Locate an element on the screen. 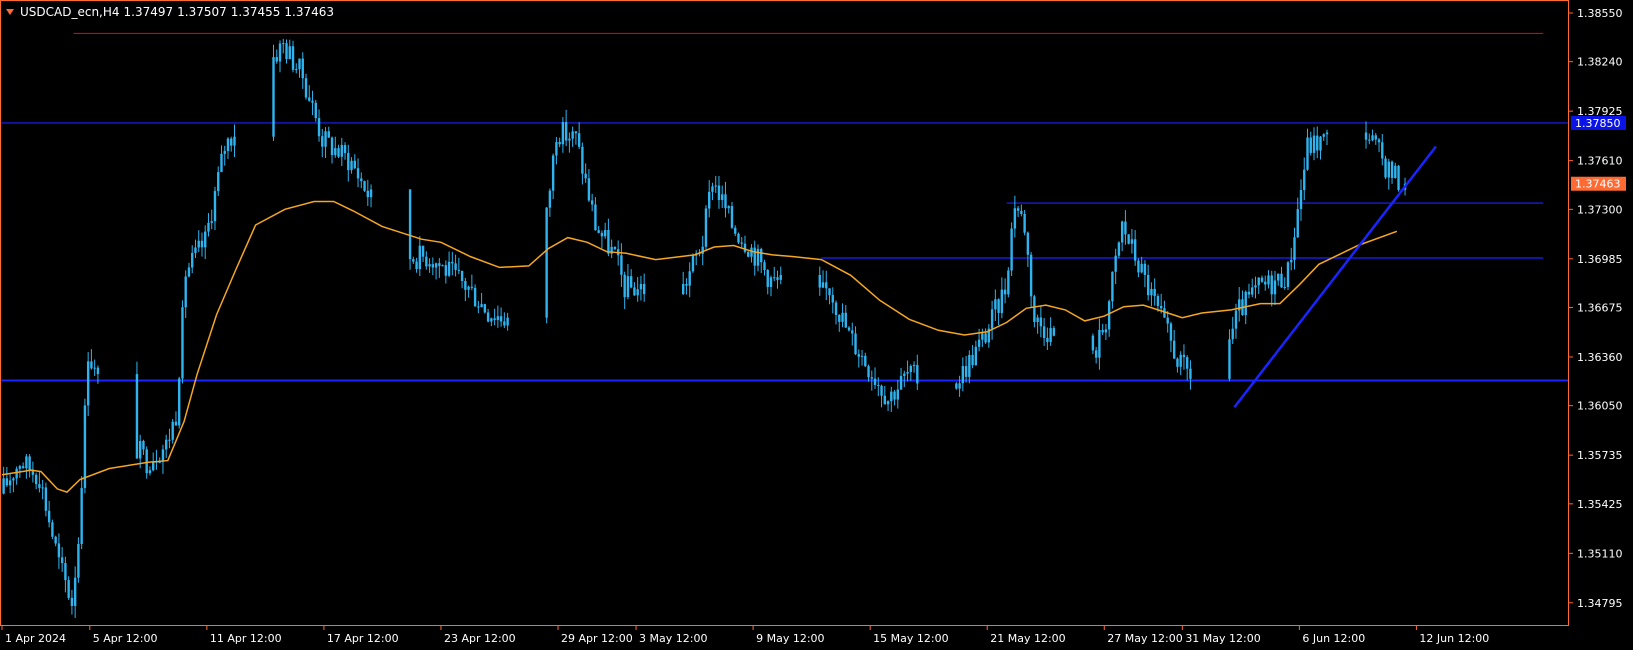 The width and height of the screenshot is (1633, 650). low-value: 1.37455 is located at coordinates (255, 12).